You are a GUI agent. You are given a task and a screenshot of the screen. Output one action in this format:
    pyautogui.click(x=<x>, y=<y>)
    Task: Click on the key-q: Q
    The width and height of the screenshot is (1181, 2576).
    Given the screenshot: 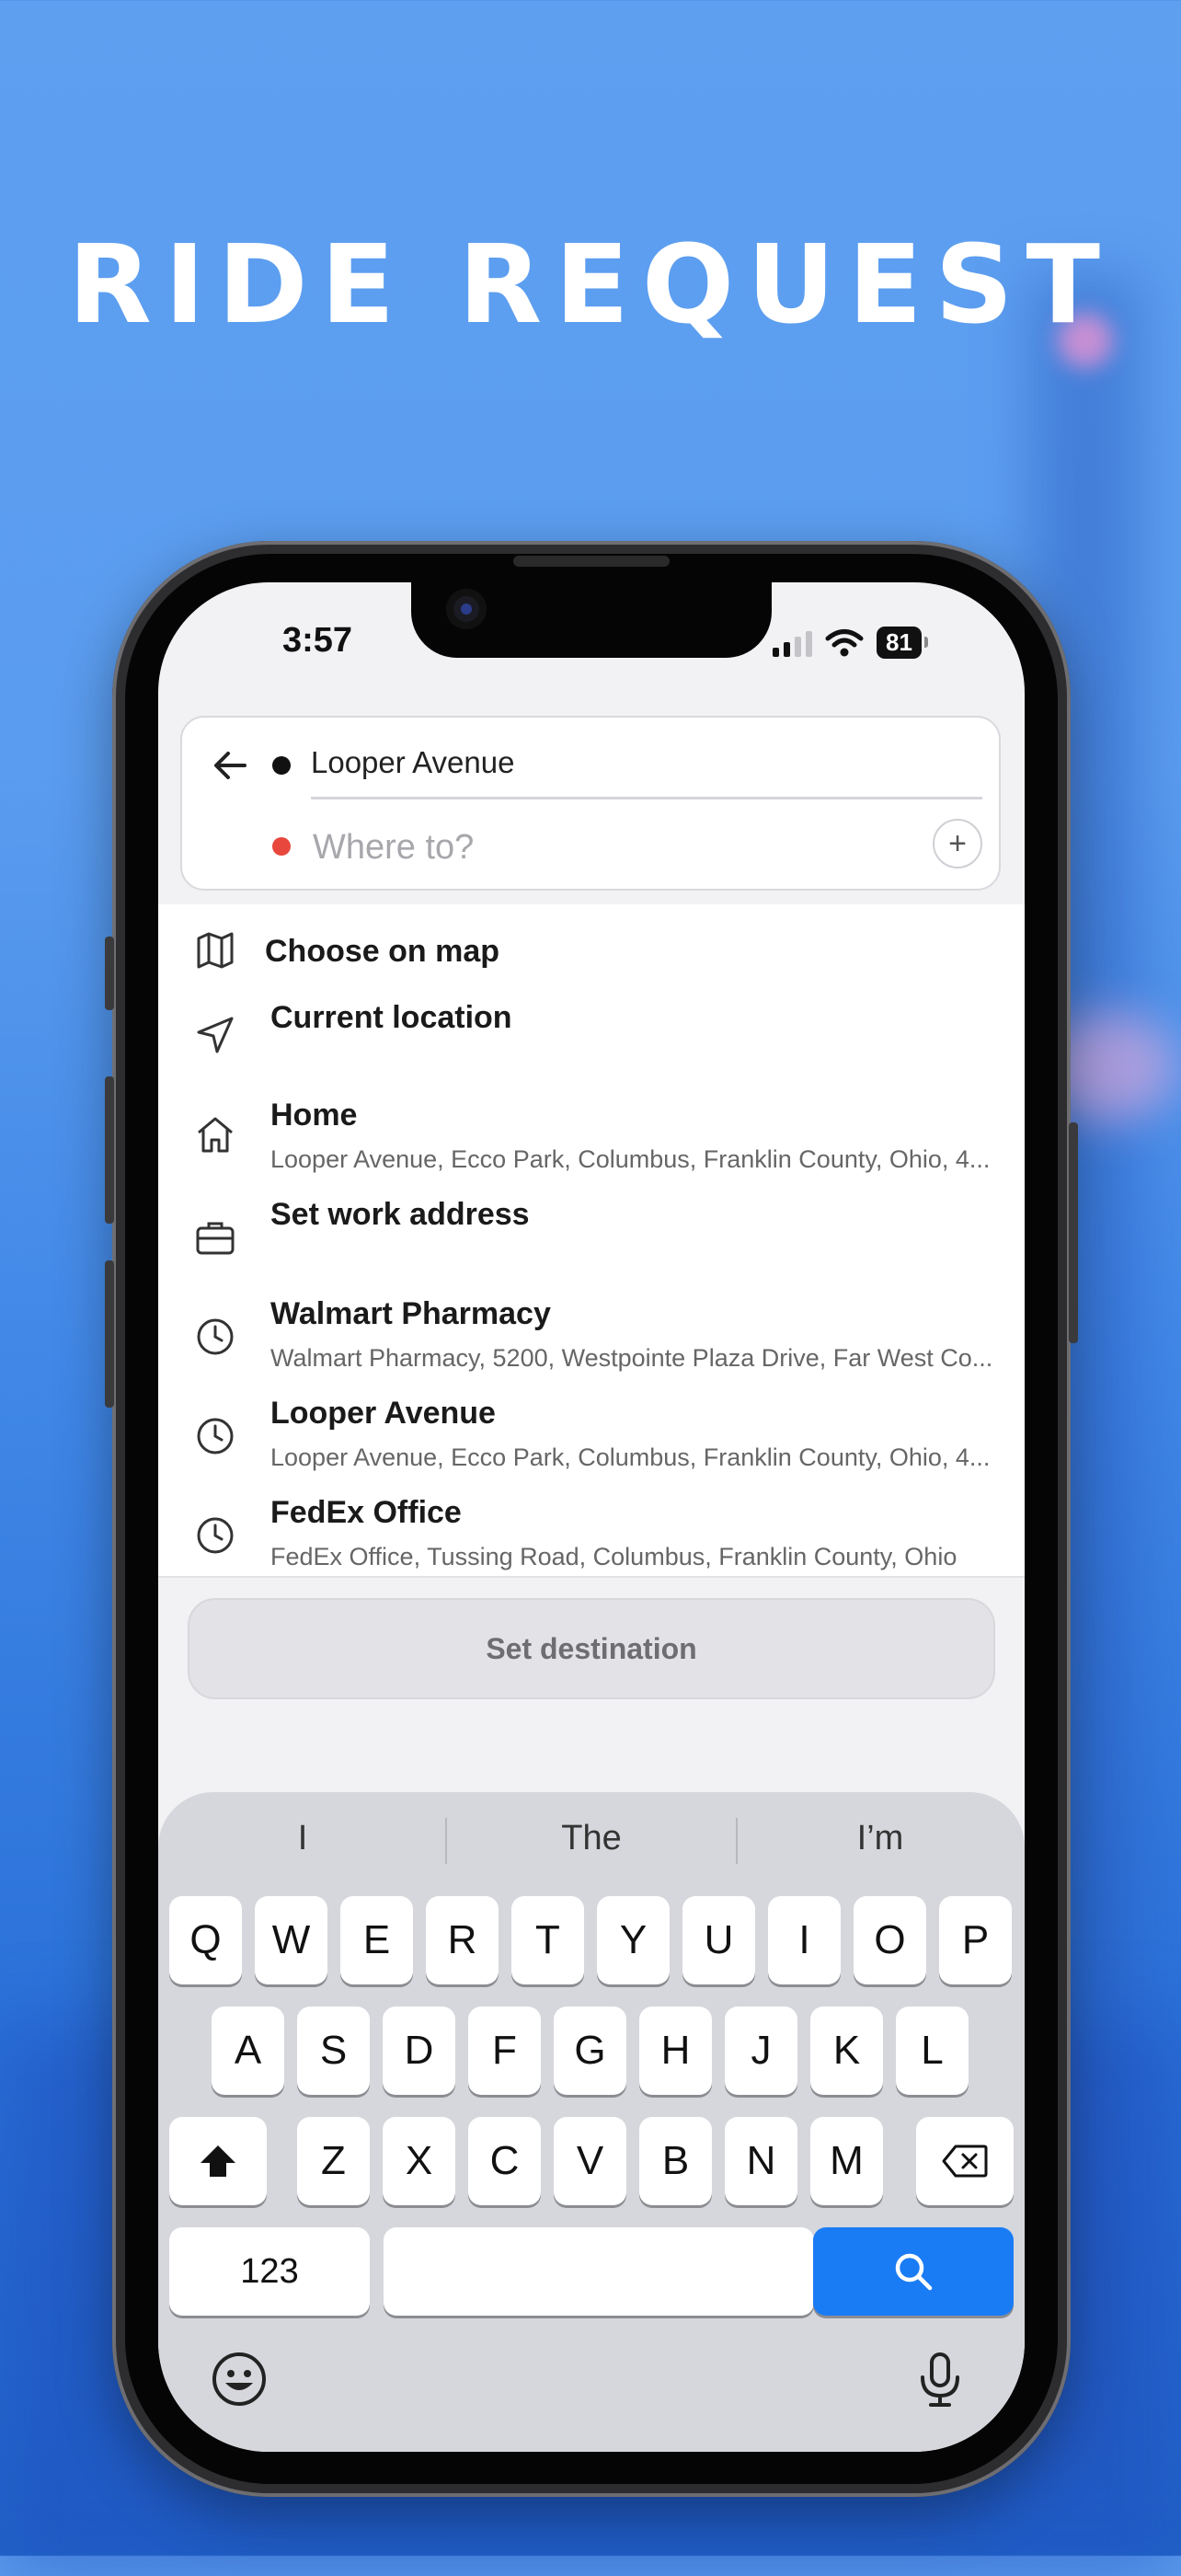 What is the action you would take?
    pyautogui.click(x=205, y=1940)
    